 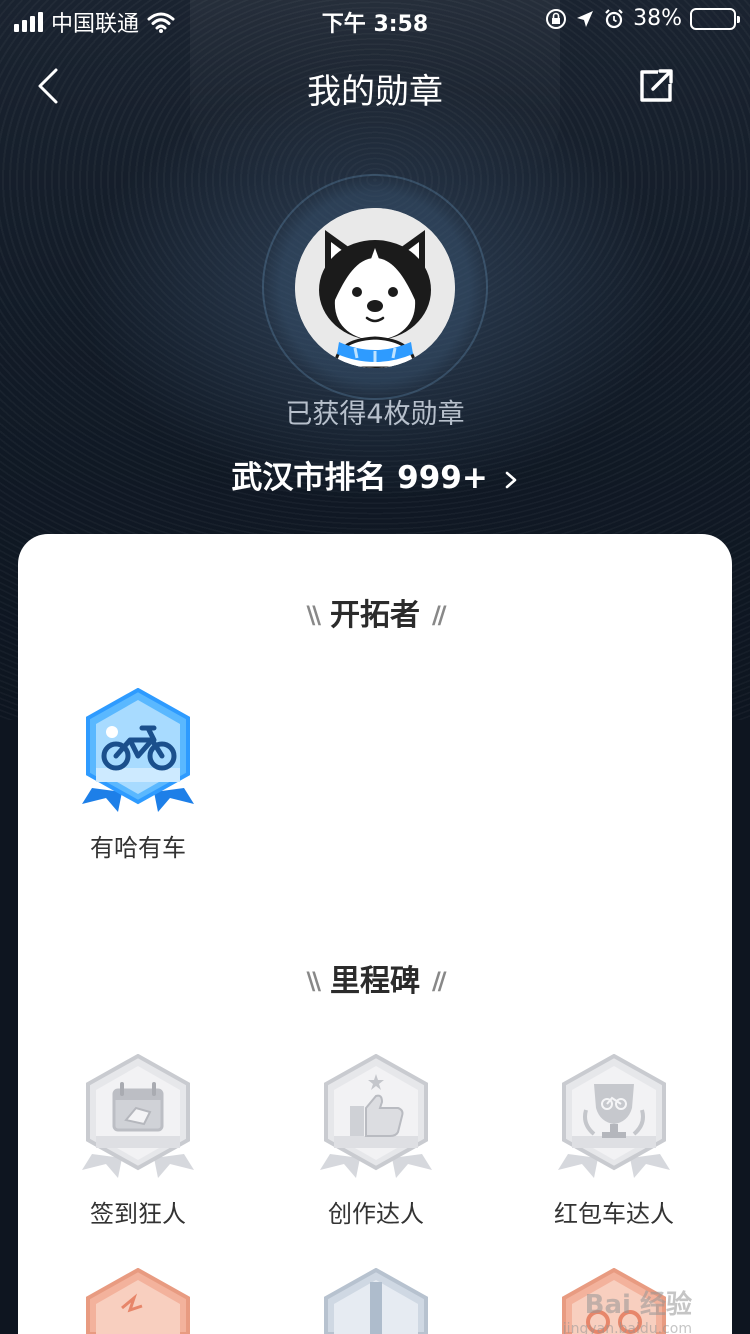 I want to click on city-rank-text: 武汉市排名 999+, so click(x=359, y=478).